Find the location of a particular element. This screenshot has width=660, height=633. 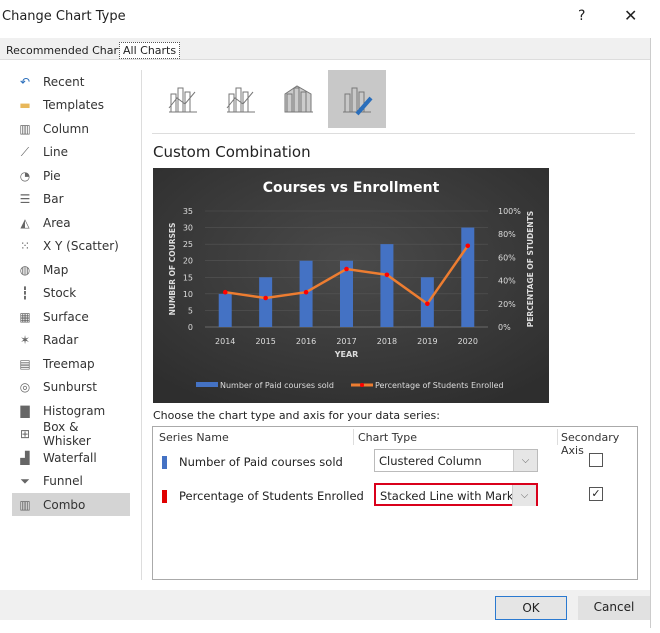

y2-tick-label: 40% is located at coordinates (507, 281).